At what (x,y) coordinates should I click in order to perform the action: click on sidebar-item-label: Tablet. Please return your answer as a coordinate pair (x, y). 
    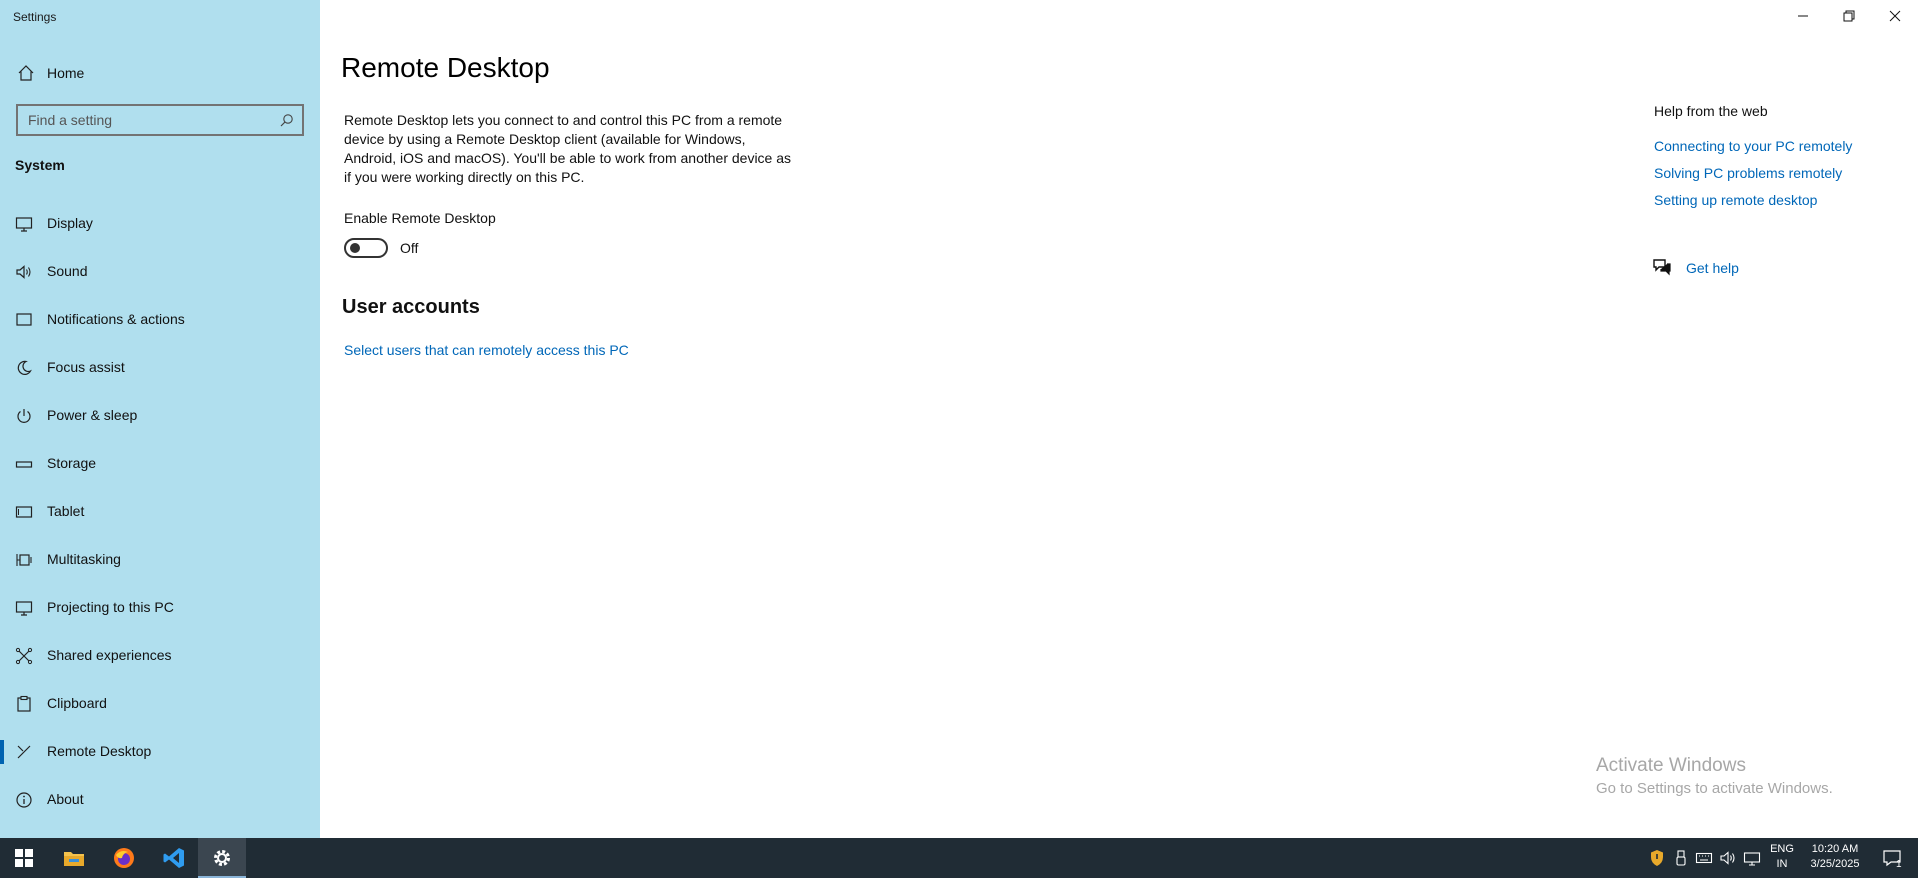
    Looking at the image, I should click on (66, 511).